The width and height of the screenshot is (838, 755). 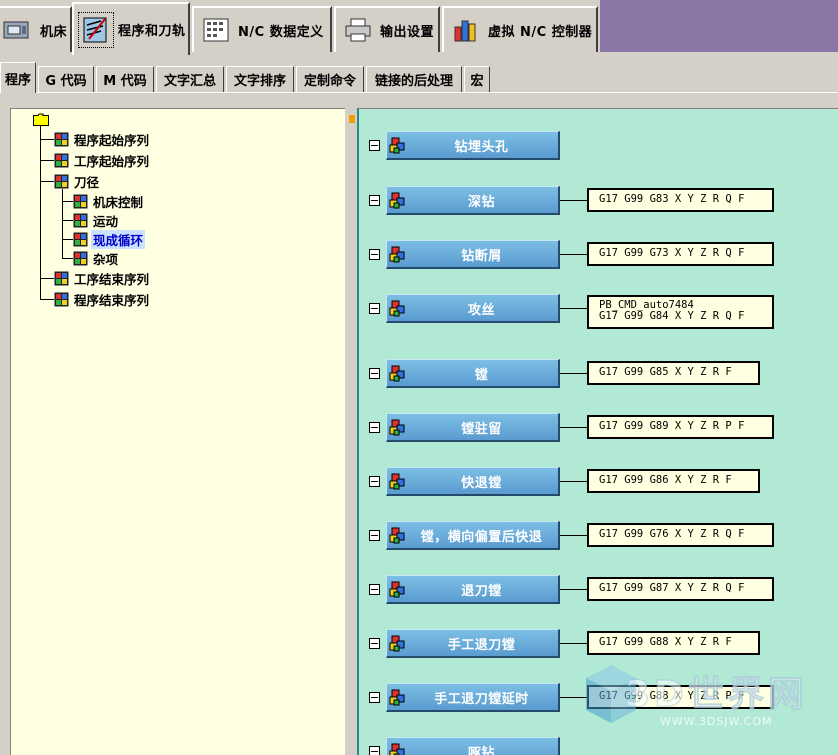 What do you see at coordinates (716, 695) in the screenshot?
I see `watermark-text: 3D世界网` at bounding box center [716, 695].